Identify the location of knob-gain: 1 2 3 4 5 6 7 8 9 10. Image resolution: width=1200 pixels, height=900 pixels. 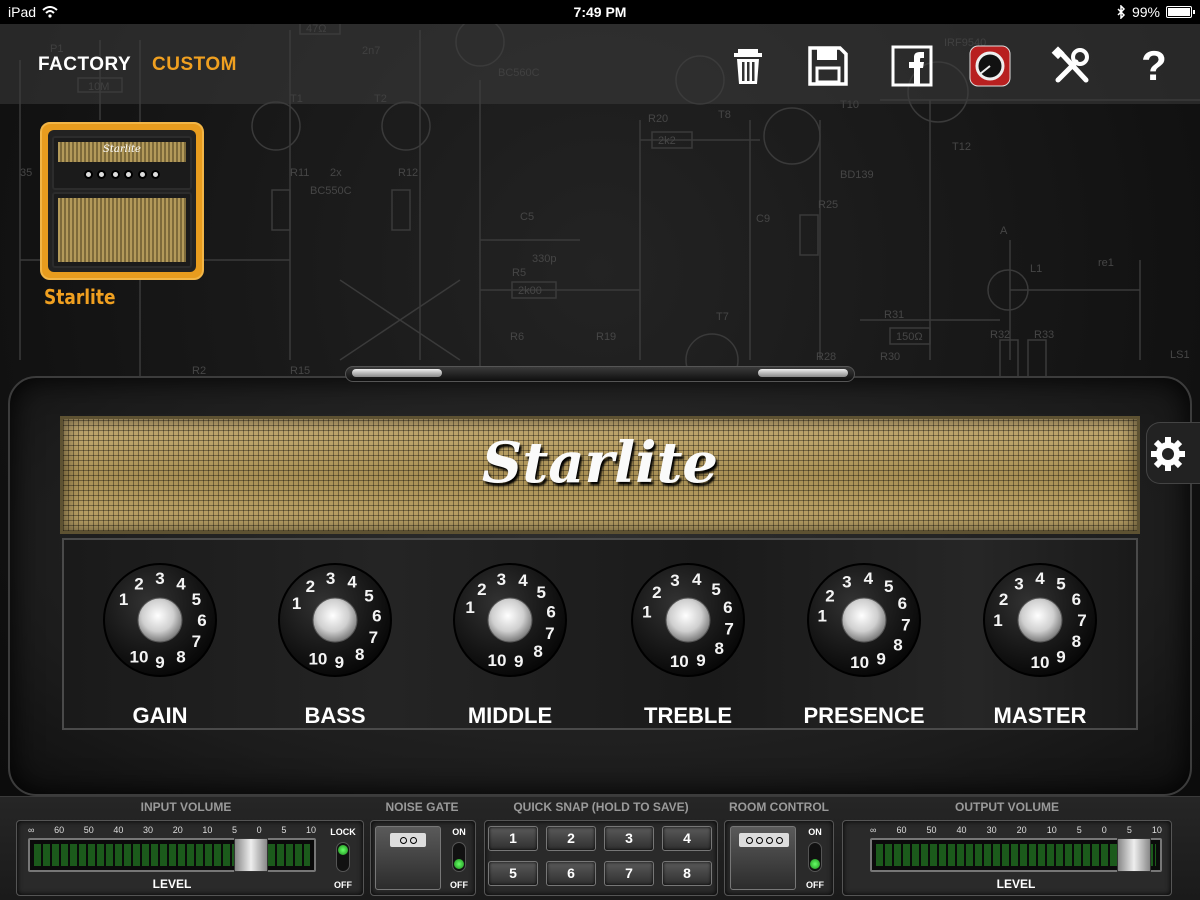
(160, 620).